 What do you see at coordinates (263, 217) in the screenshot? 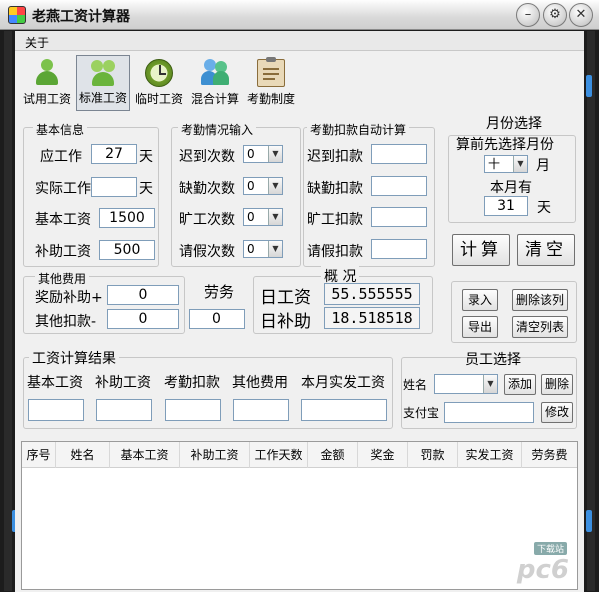
I see `truancy-count-select: 0 ▼` at bounding box center [263, 217].